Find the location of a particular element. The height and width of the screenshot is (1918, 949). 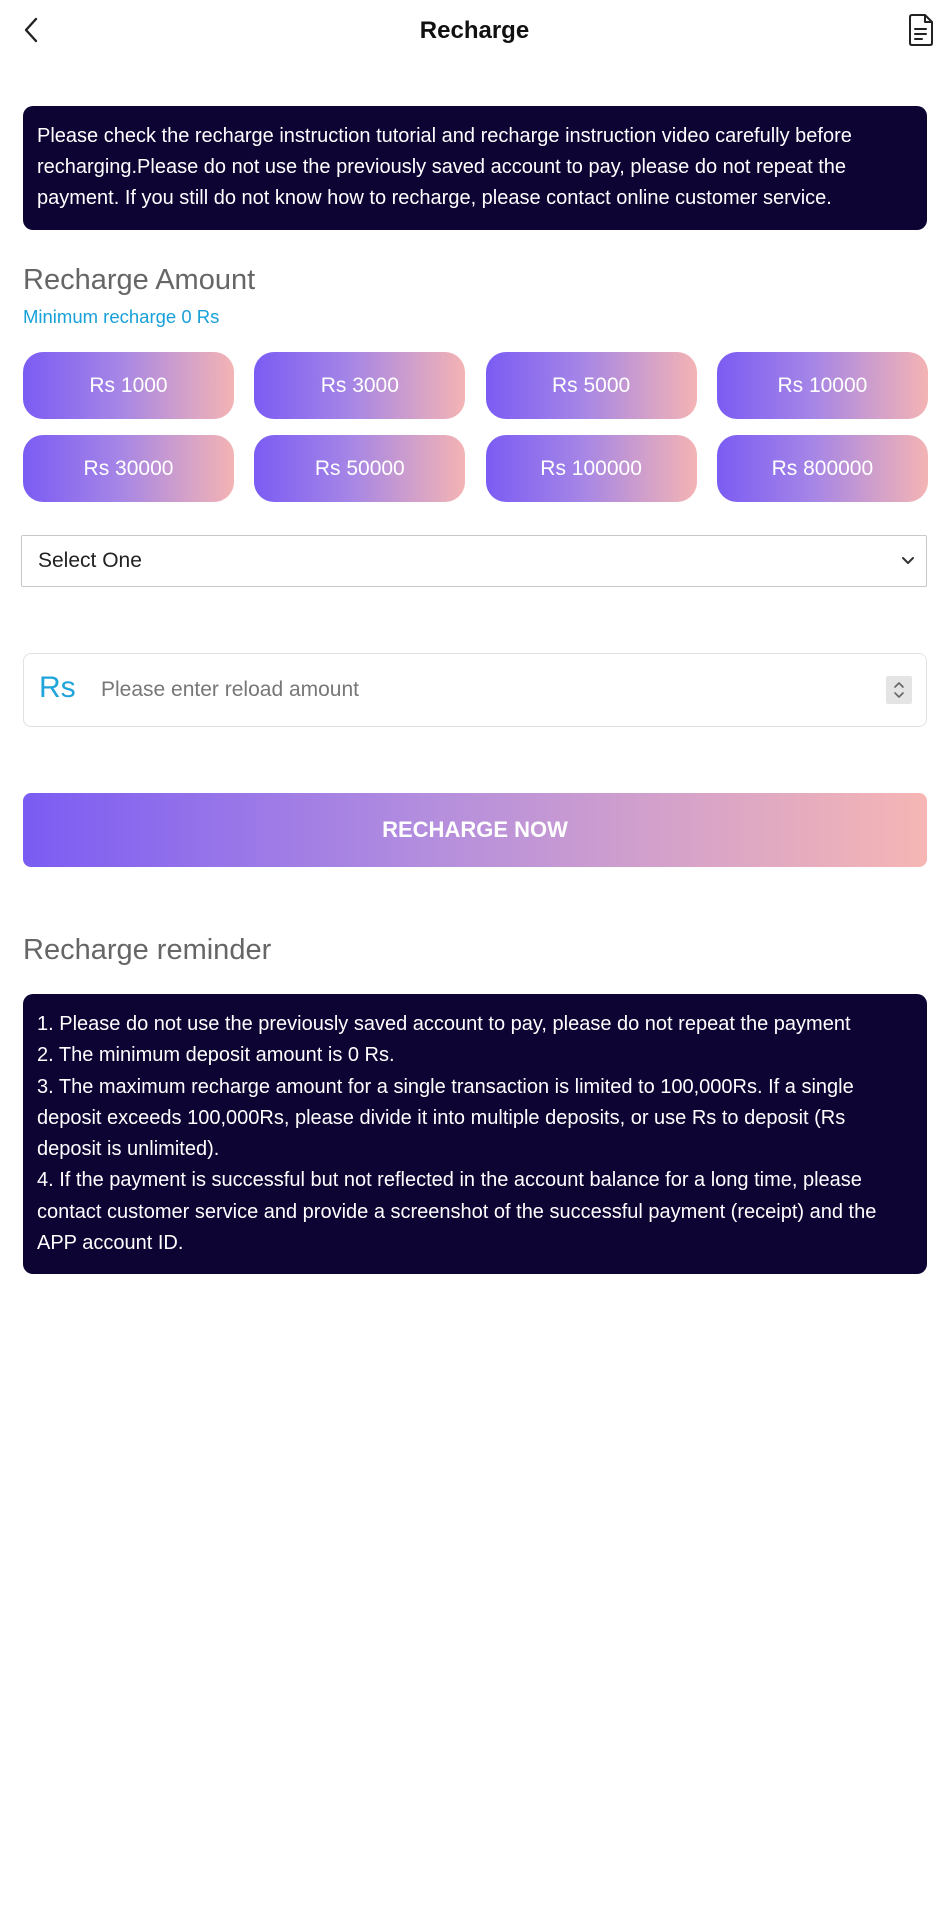

minimum-recharge-text: Minimum recharge 0 Rs is located at coordinates (121, 316).